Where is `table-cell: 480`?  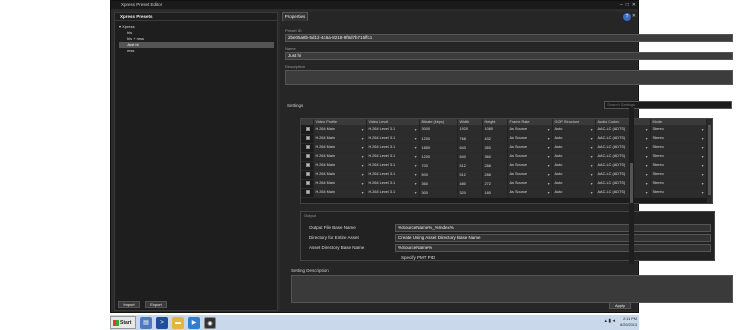
table-cell: 480 is located at coordinates (470, 184).